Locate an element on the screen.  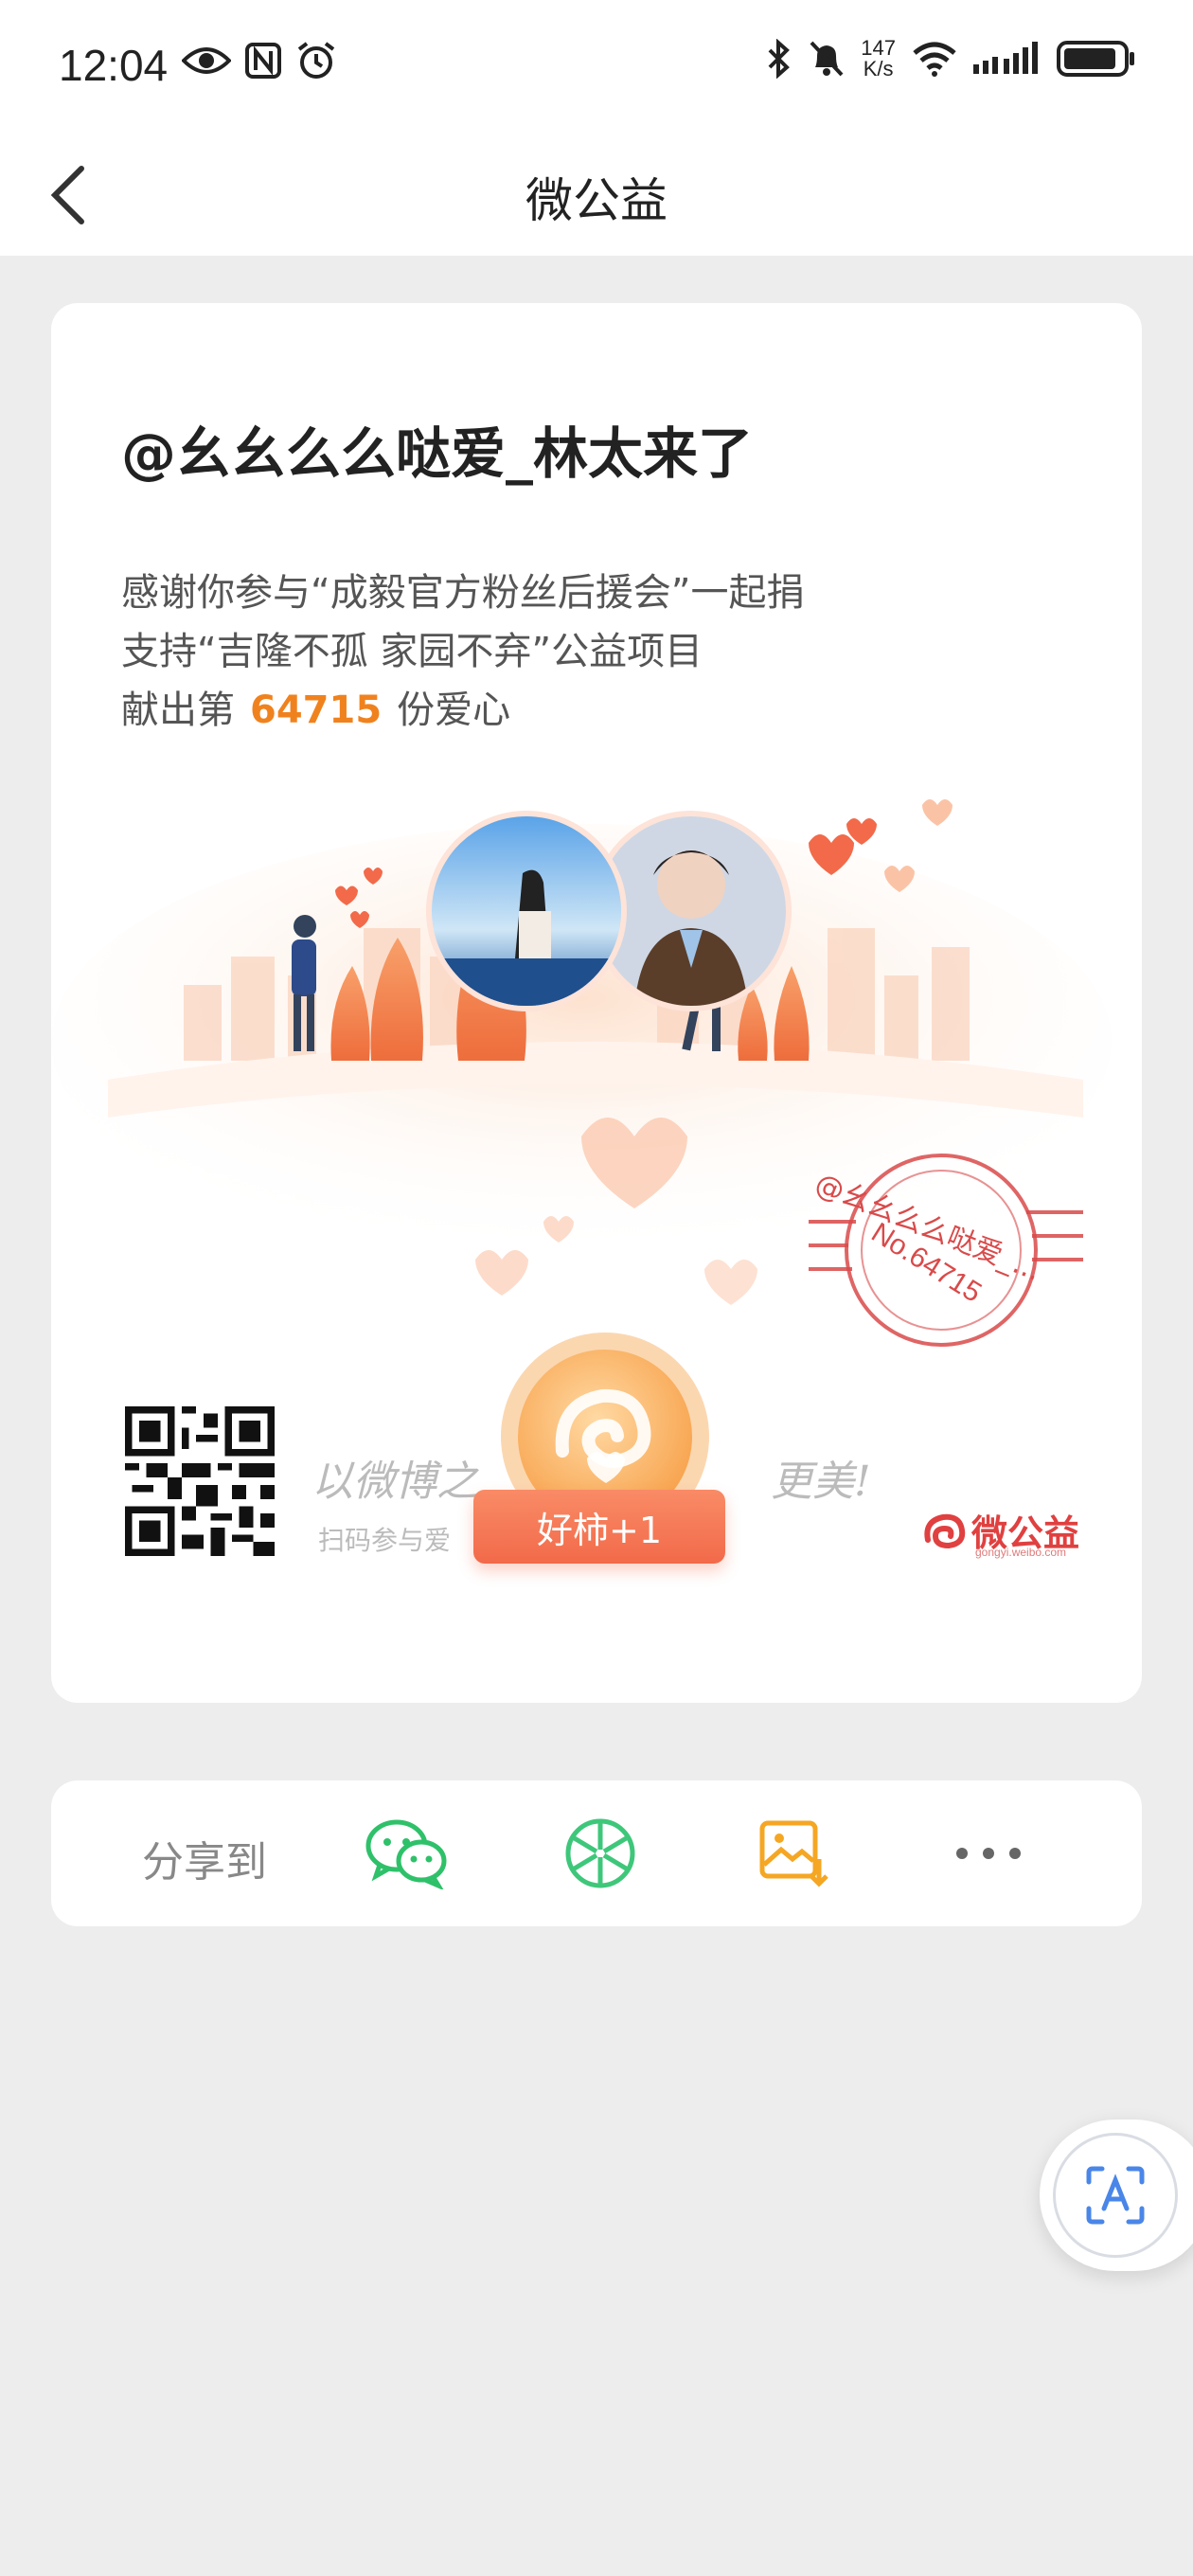
donation-count: 64715 is located at coordinates (316, 710).